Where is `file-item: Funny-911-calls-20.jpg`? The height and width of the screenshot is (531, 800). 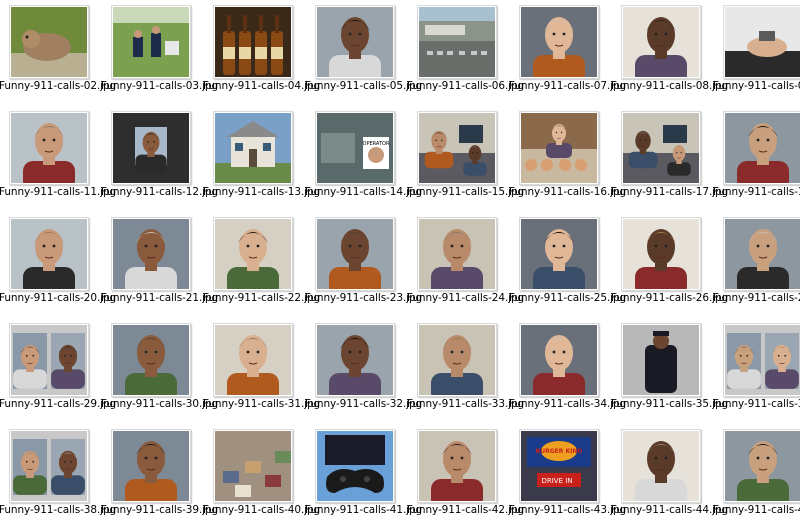
file-item: Funny-911-calls-20.jpg is located at coordinates (58, 266).